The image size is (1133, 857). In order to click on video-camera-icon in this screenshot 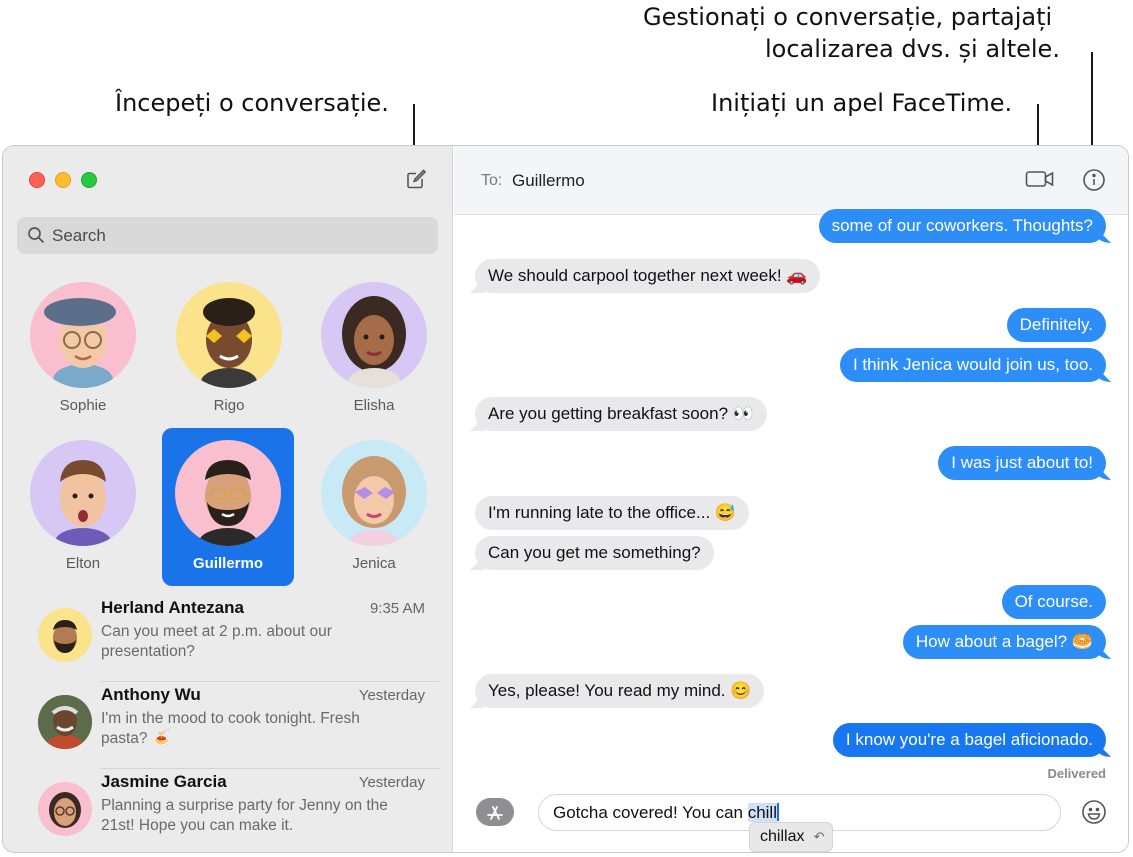, I will do `click(1039, 179)`.